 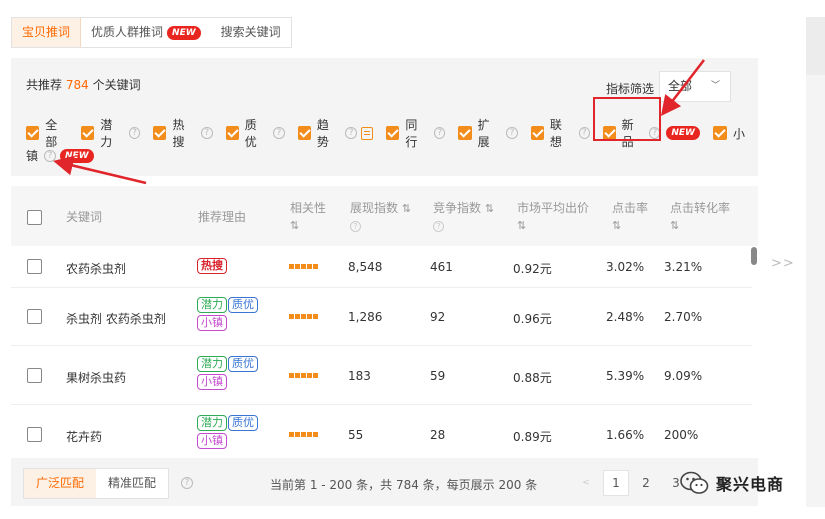 I want to click on impressions-cell: 55, so click(x=356, y=435).